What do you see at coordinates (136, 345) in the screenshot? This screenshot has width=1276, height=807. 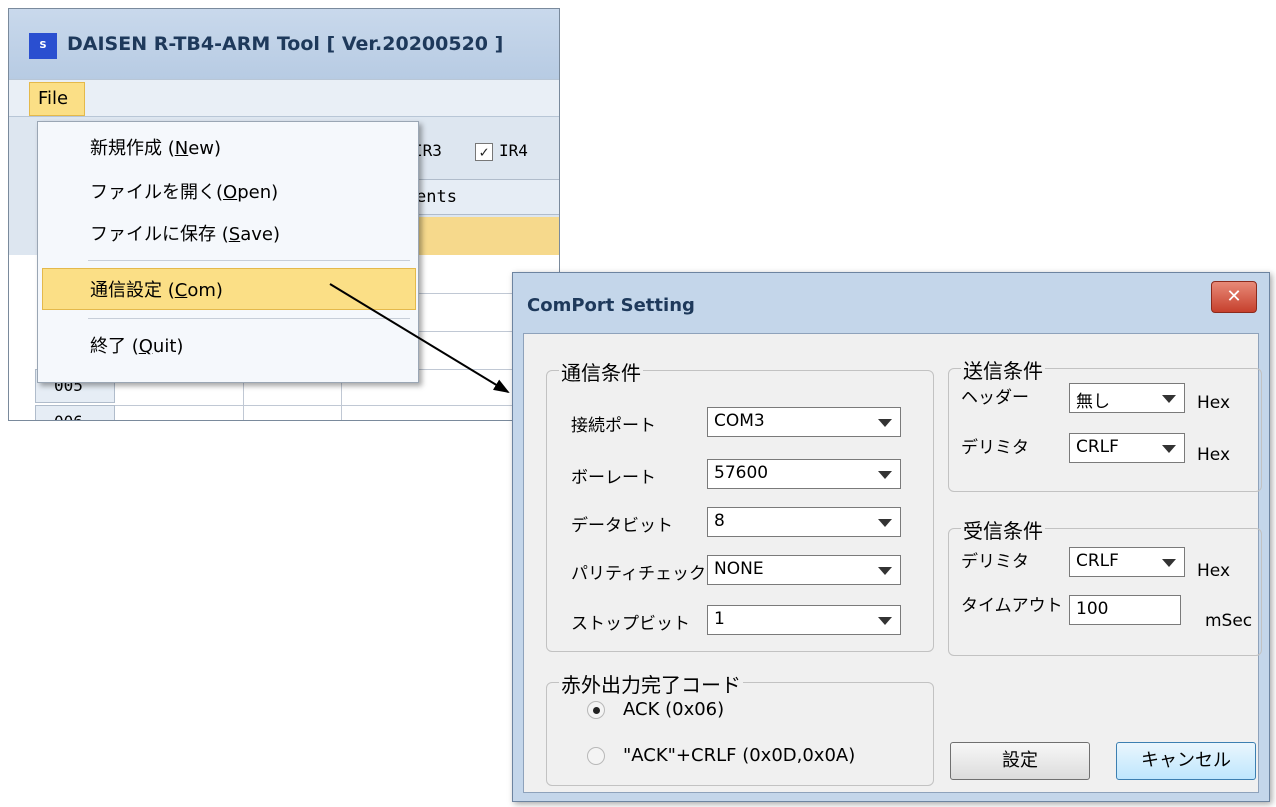 I see `menu-item-quit: 終了 (Quit)` at bounding box center [136, 345].